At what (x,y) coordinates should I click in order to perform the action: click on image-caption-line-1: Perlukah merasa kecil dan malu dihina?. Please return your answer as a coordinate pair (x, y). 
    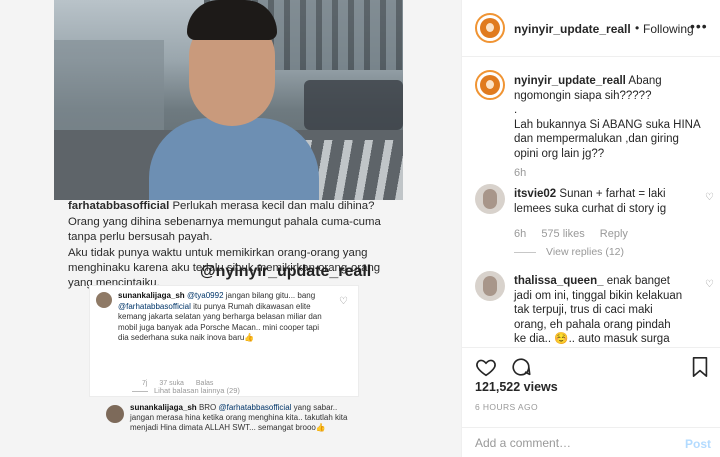
    Looking at the image, I should click on (273, 206).